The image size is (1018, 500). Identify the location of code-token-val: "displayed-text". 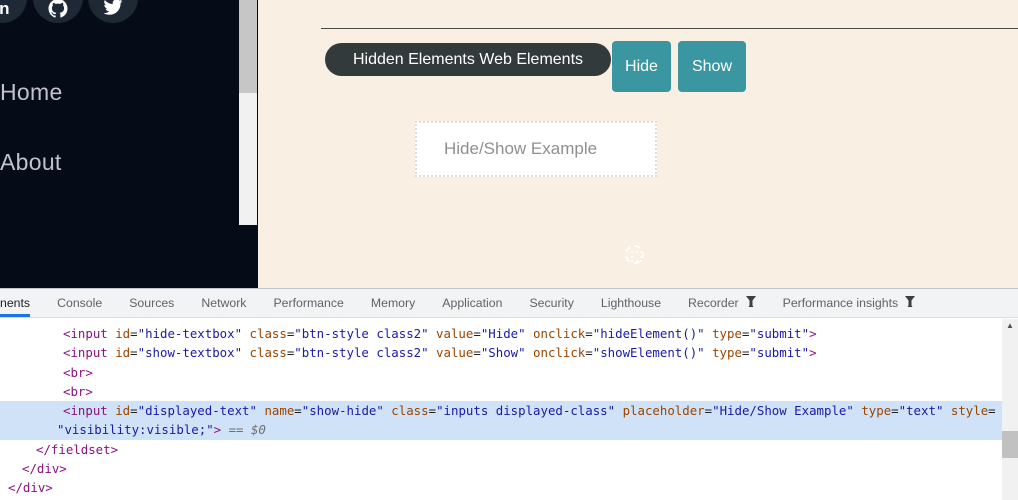
(197, 411).